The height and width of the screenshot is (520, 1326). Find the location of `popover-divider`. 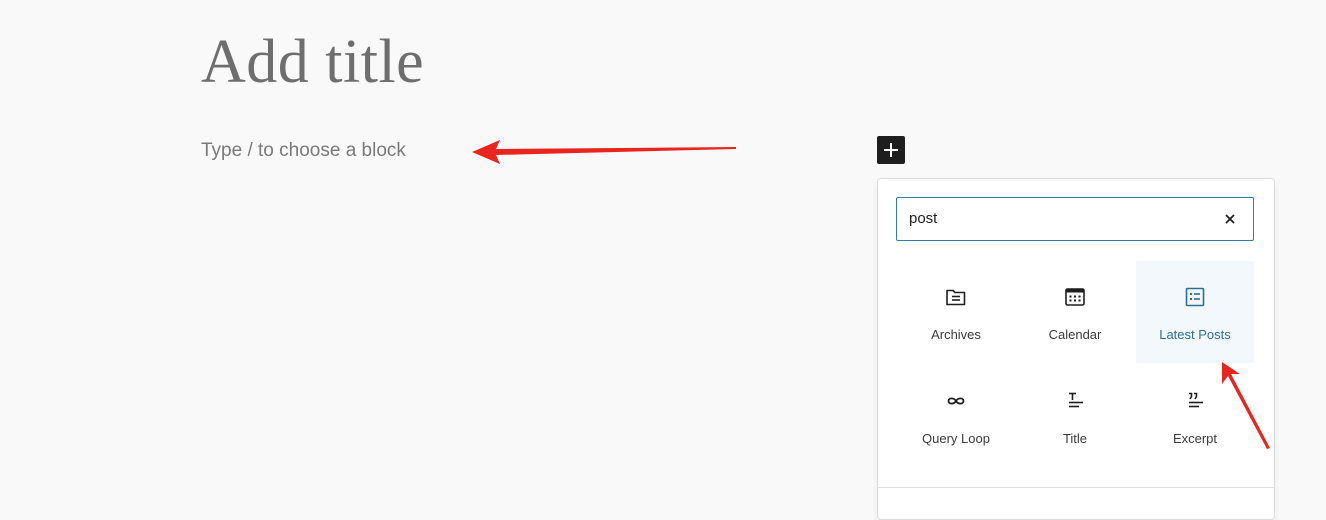

popover-divider is located at coordinates (1076, 487).